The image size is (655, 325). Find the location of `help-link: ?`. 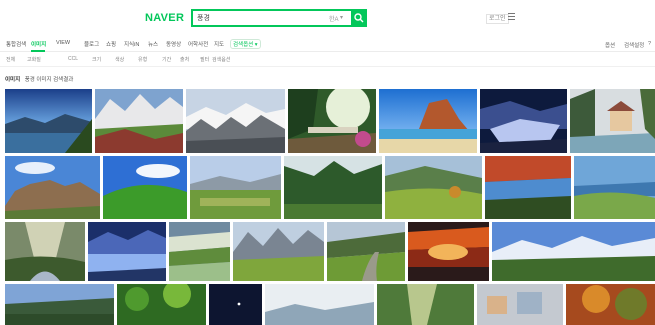

help-link: ? is located at coordinates (649, 44).